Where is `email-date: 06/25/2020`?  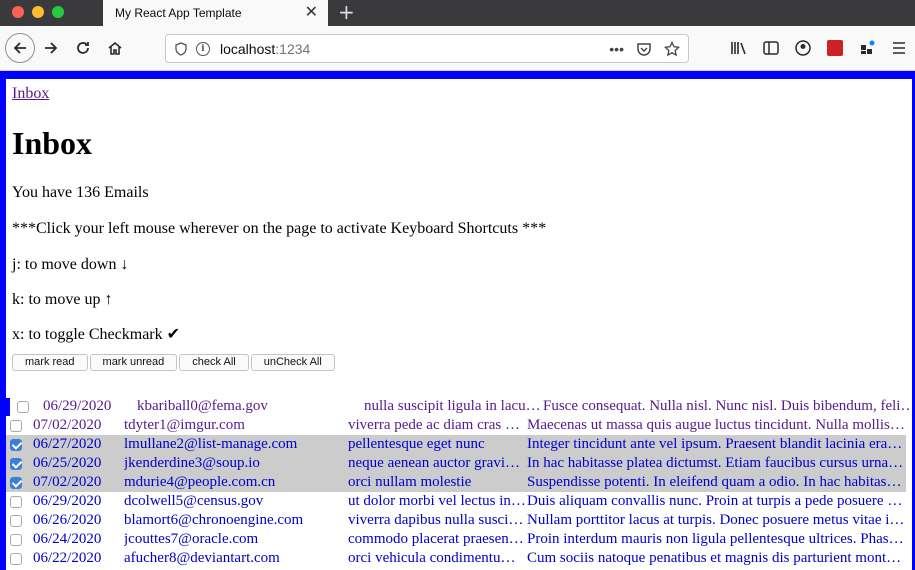
email-date: 06/25/2020 is located at coordinates (67, 463).